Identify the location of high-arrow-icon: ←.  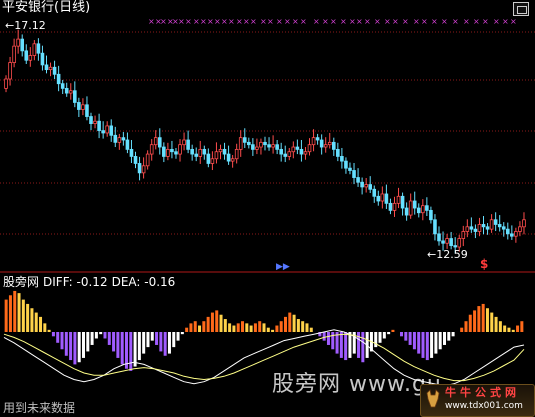
(10, 25).